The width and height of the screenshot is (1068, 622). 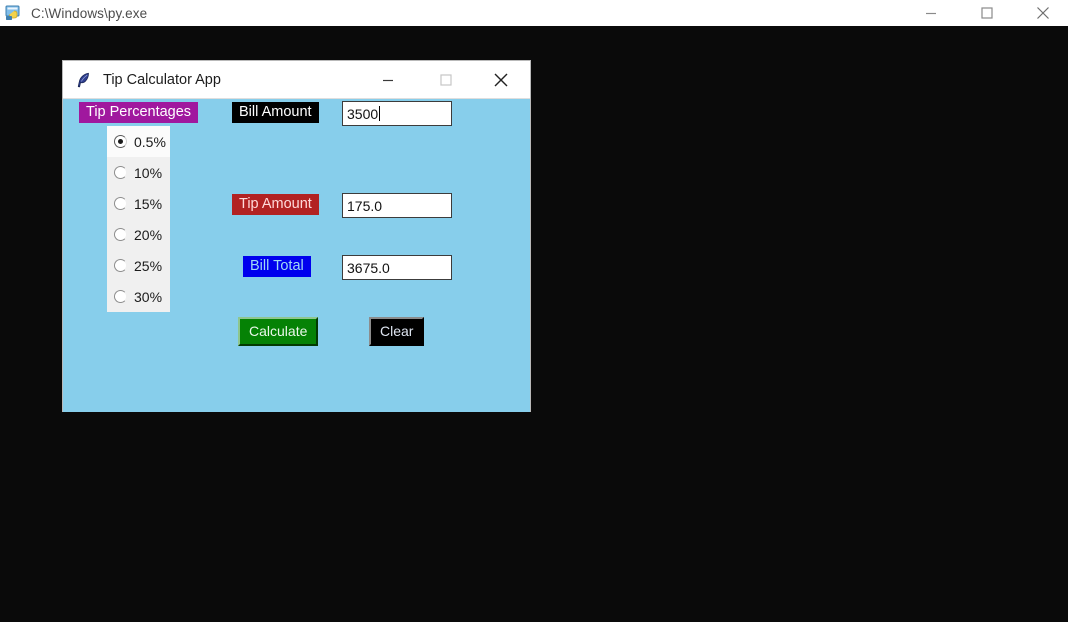 I want to click on radio-option-30: 30%, so click(x=138, y=296).